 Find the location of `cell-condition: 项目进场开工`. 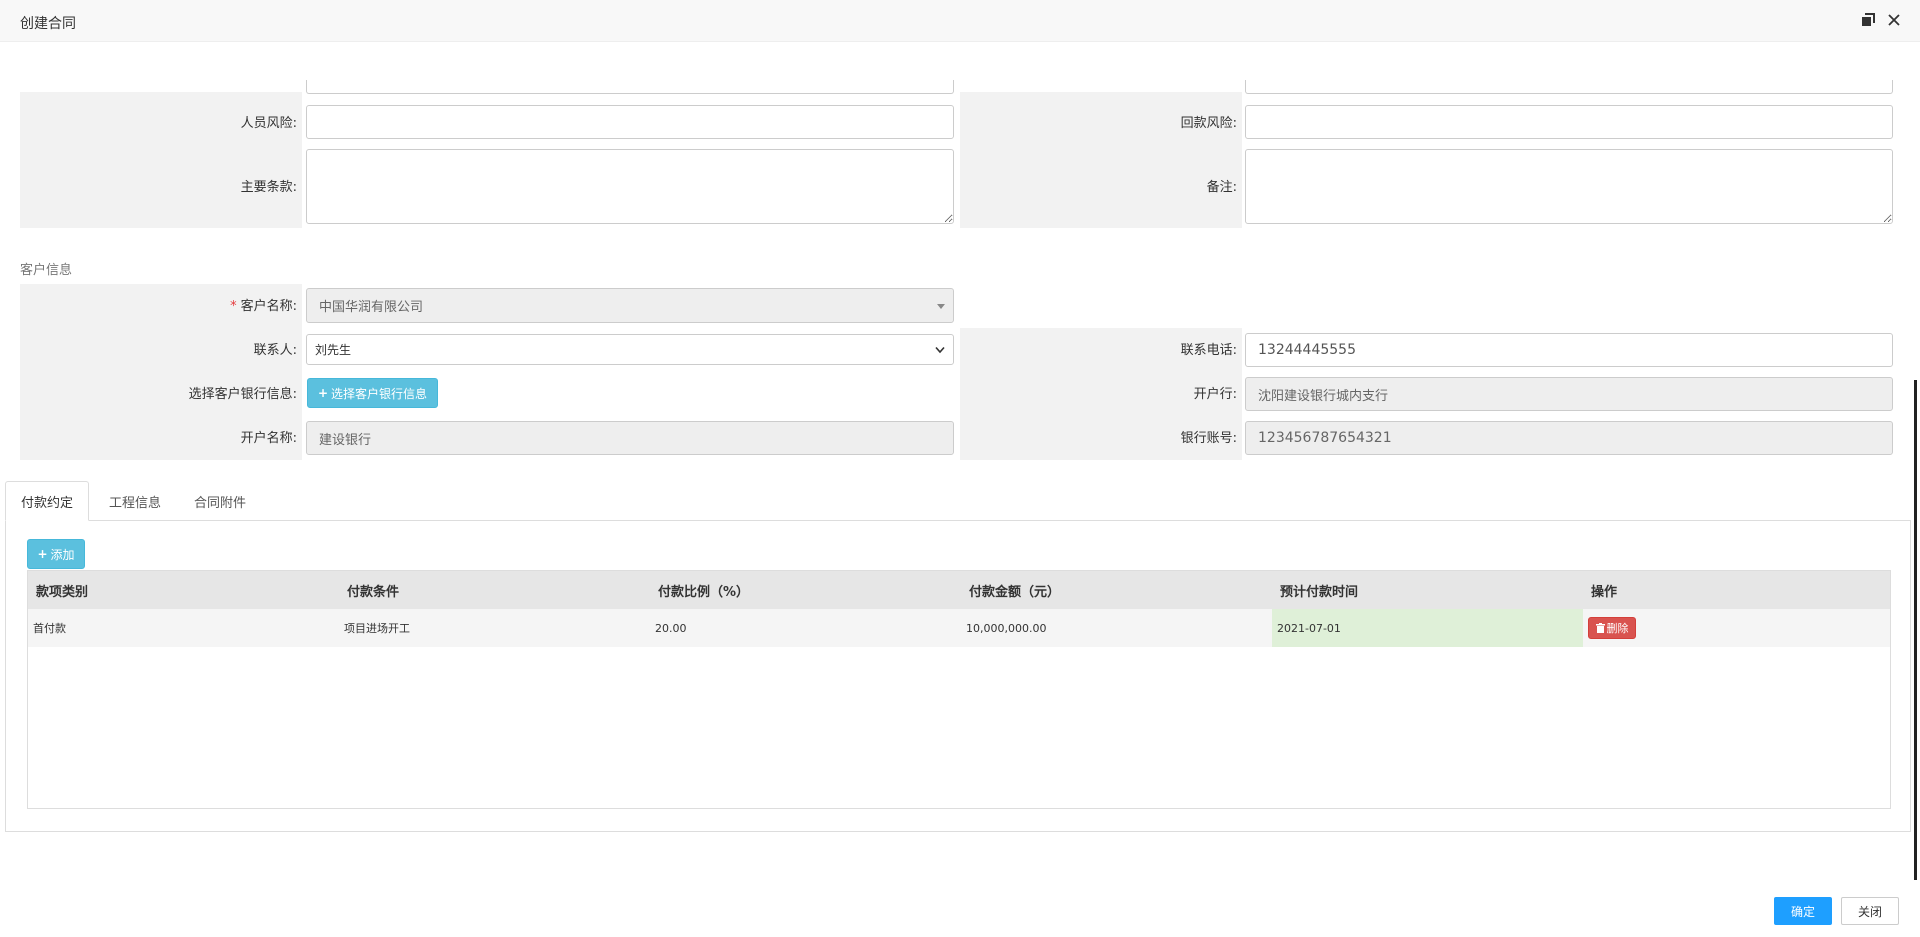

cell-condition: 项目进场开工 is located at coordinates (494, 628).